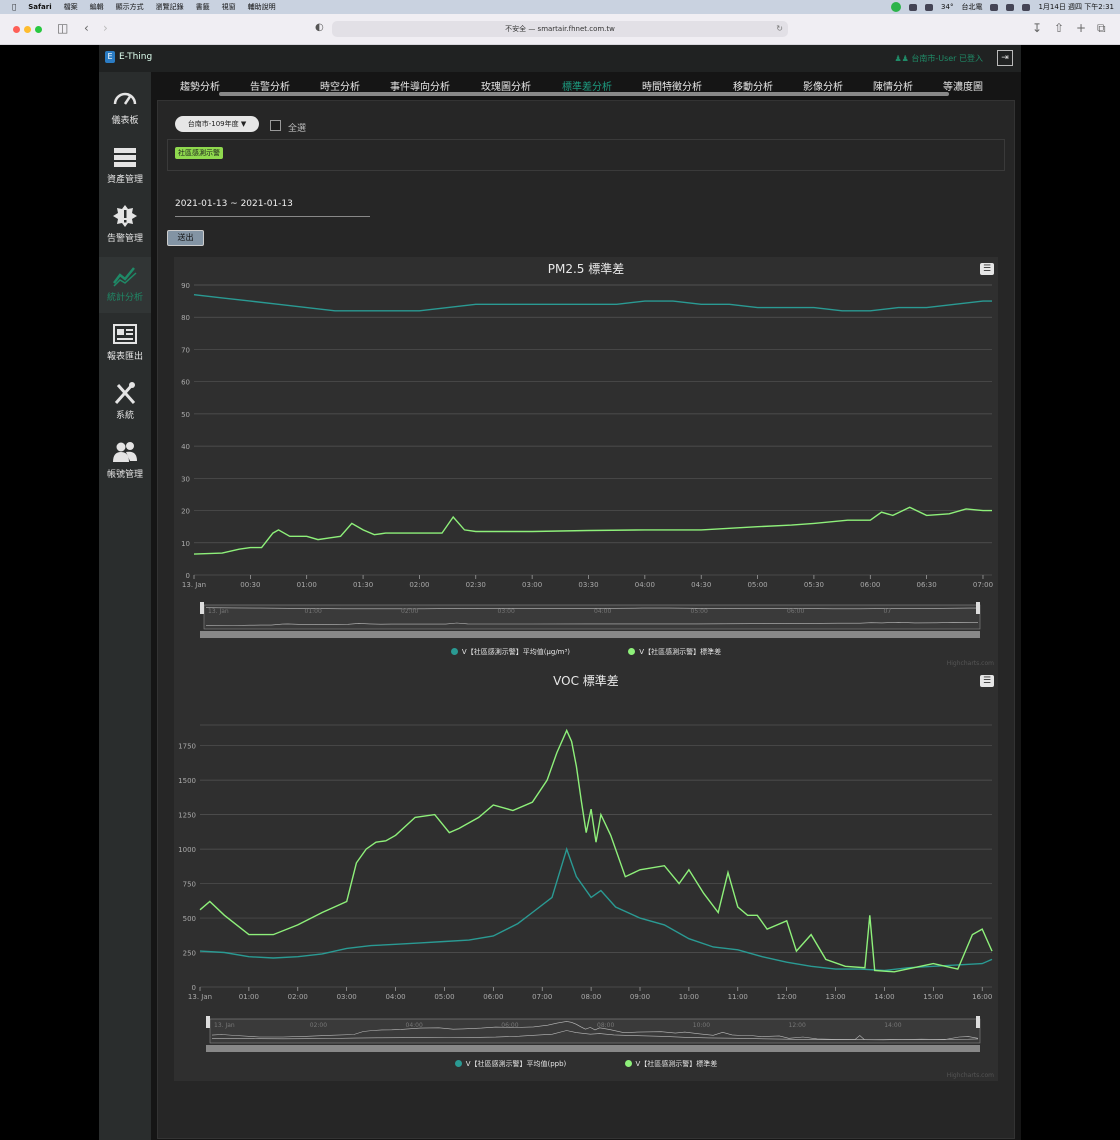 The image size is (1120, 1140). Describe the element at coordinates (933, 997) in the screenshot. I see `x-tick-label: 15:00` at that location.